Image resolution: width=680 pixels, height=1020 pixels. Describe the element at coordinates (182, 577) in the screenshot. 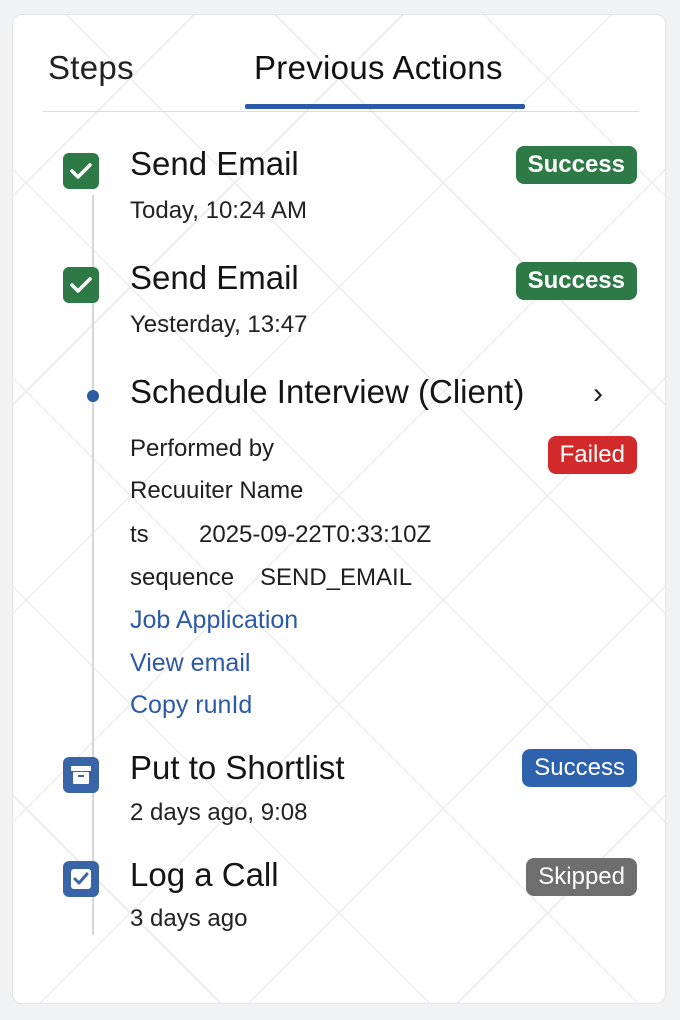

I see `sequence-label: sequence` at that location.